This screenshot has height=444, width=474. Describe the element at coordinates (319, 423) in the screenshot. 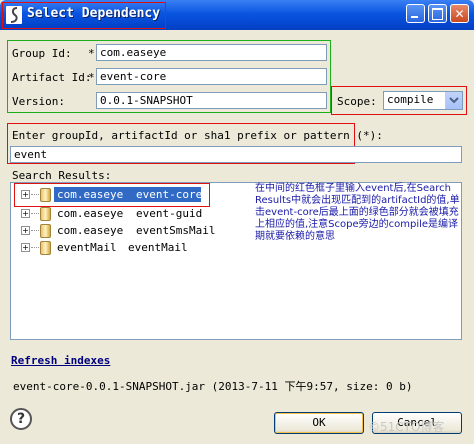

I see `ok-button: OK` at that location.